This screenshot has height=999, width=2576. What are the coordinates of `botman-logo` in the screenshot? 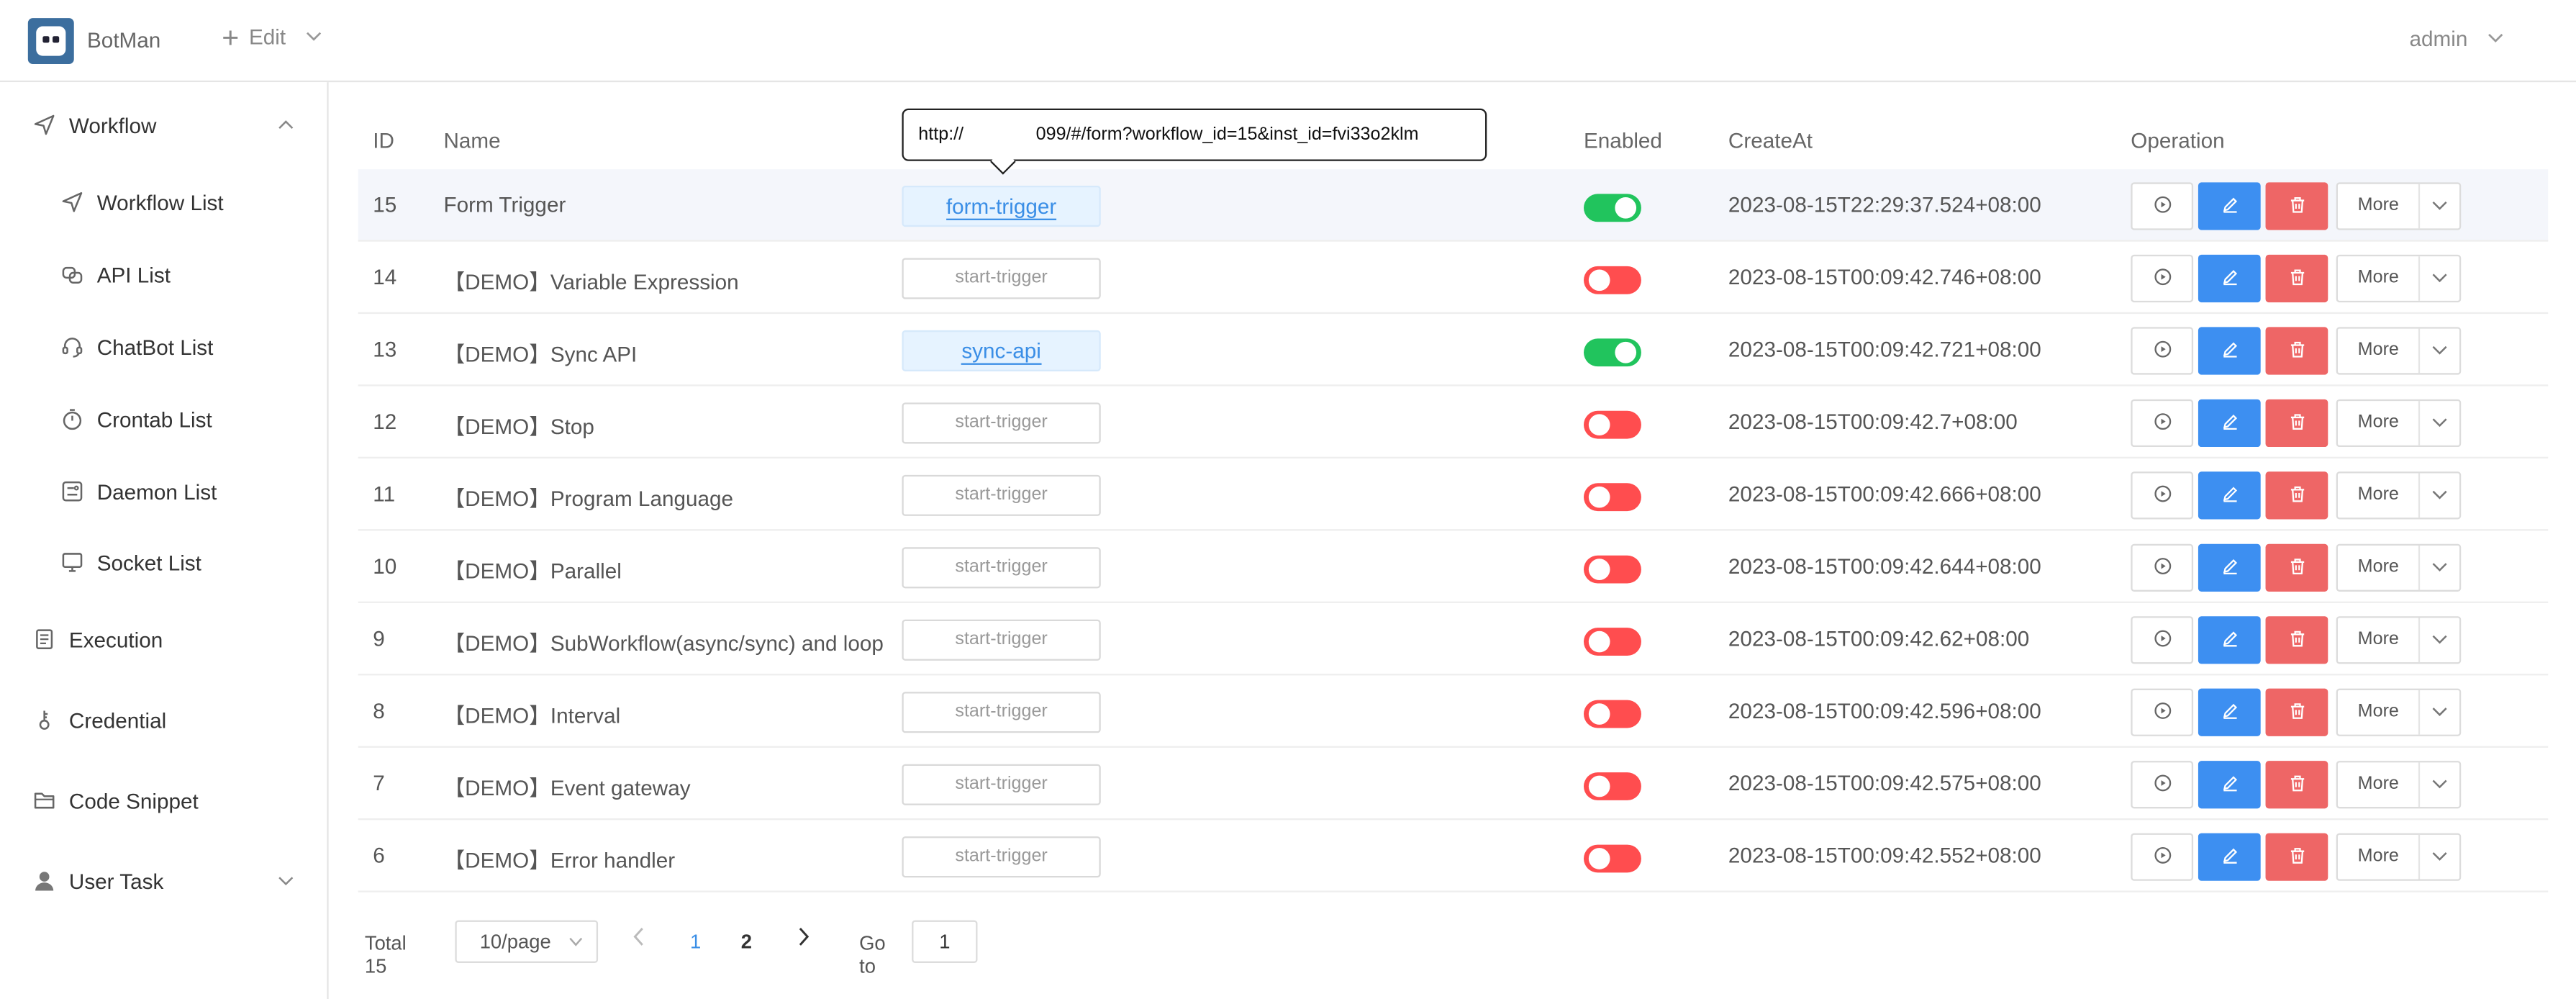 It's located at (51, 41).